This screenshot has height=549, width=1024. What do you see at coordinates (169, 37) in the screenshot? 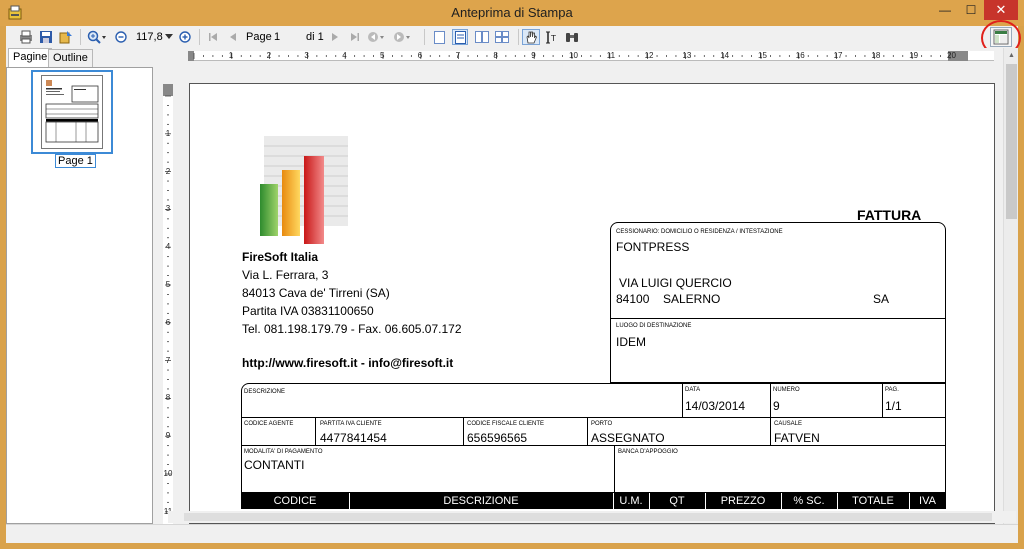
I see `zoom-dropdown-icon` at bounding box center [169, 37].